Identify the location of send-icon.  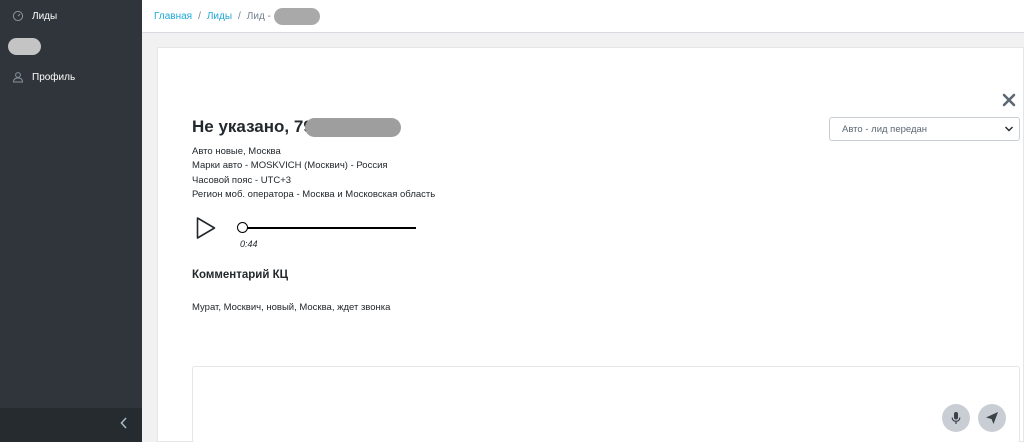
(992, 418).